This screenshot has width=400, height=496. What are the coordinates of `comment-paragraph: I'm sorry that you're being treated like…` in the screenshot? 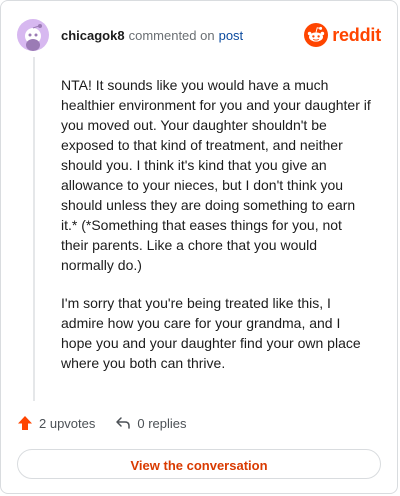 It's located at (211, 333).